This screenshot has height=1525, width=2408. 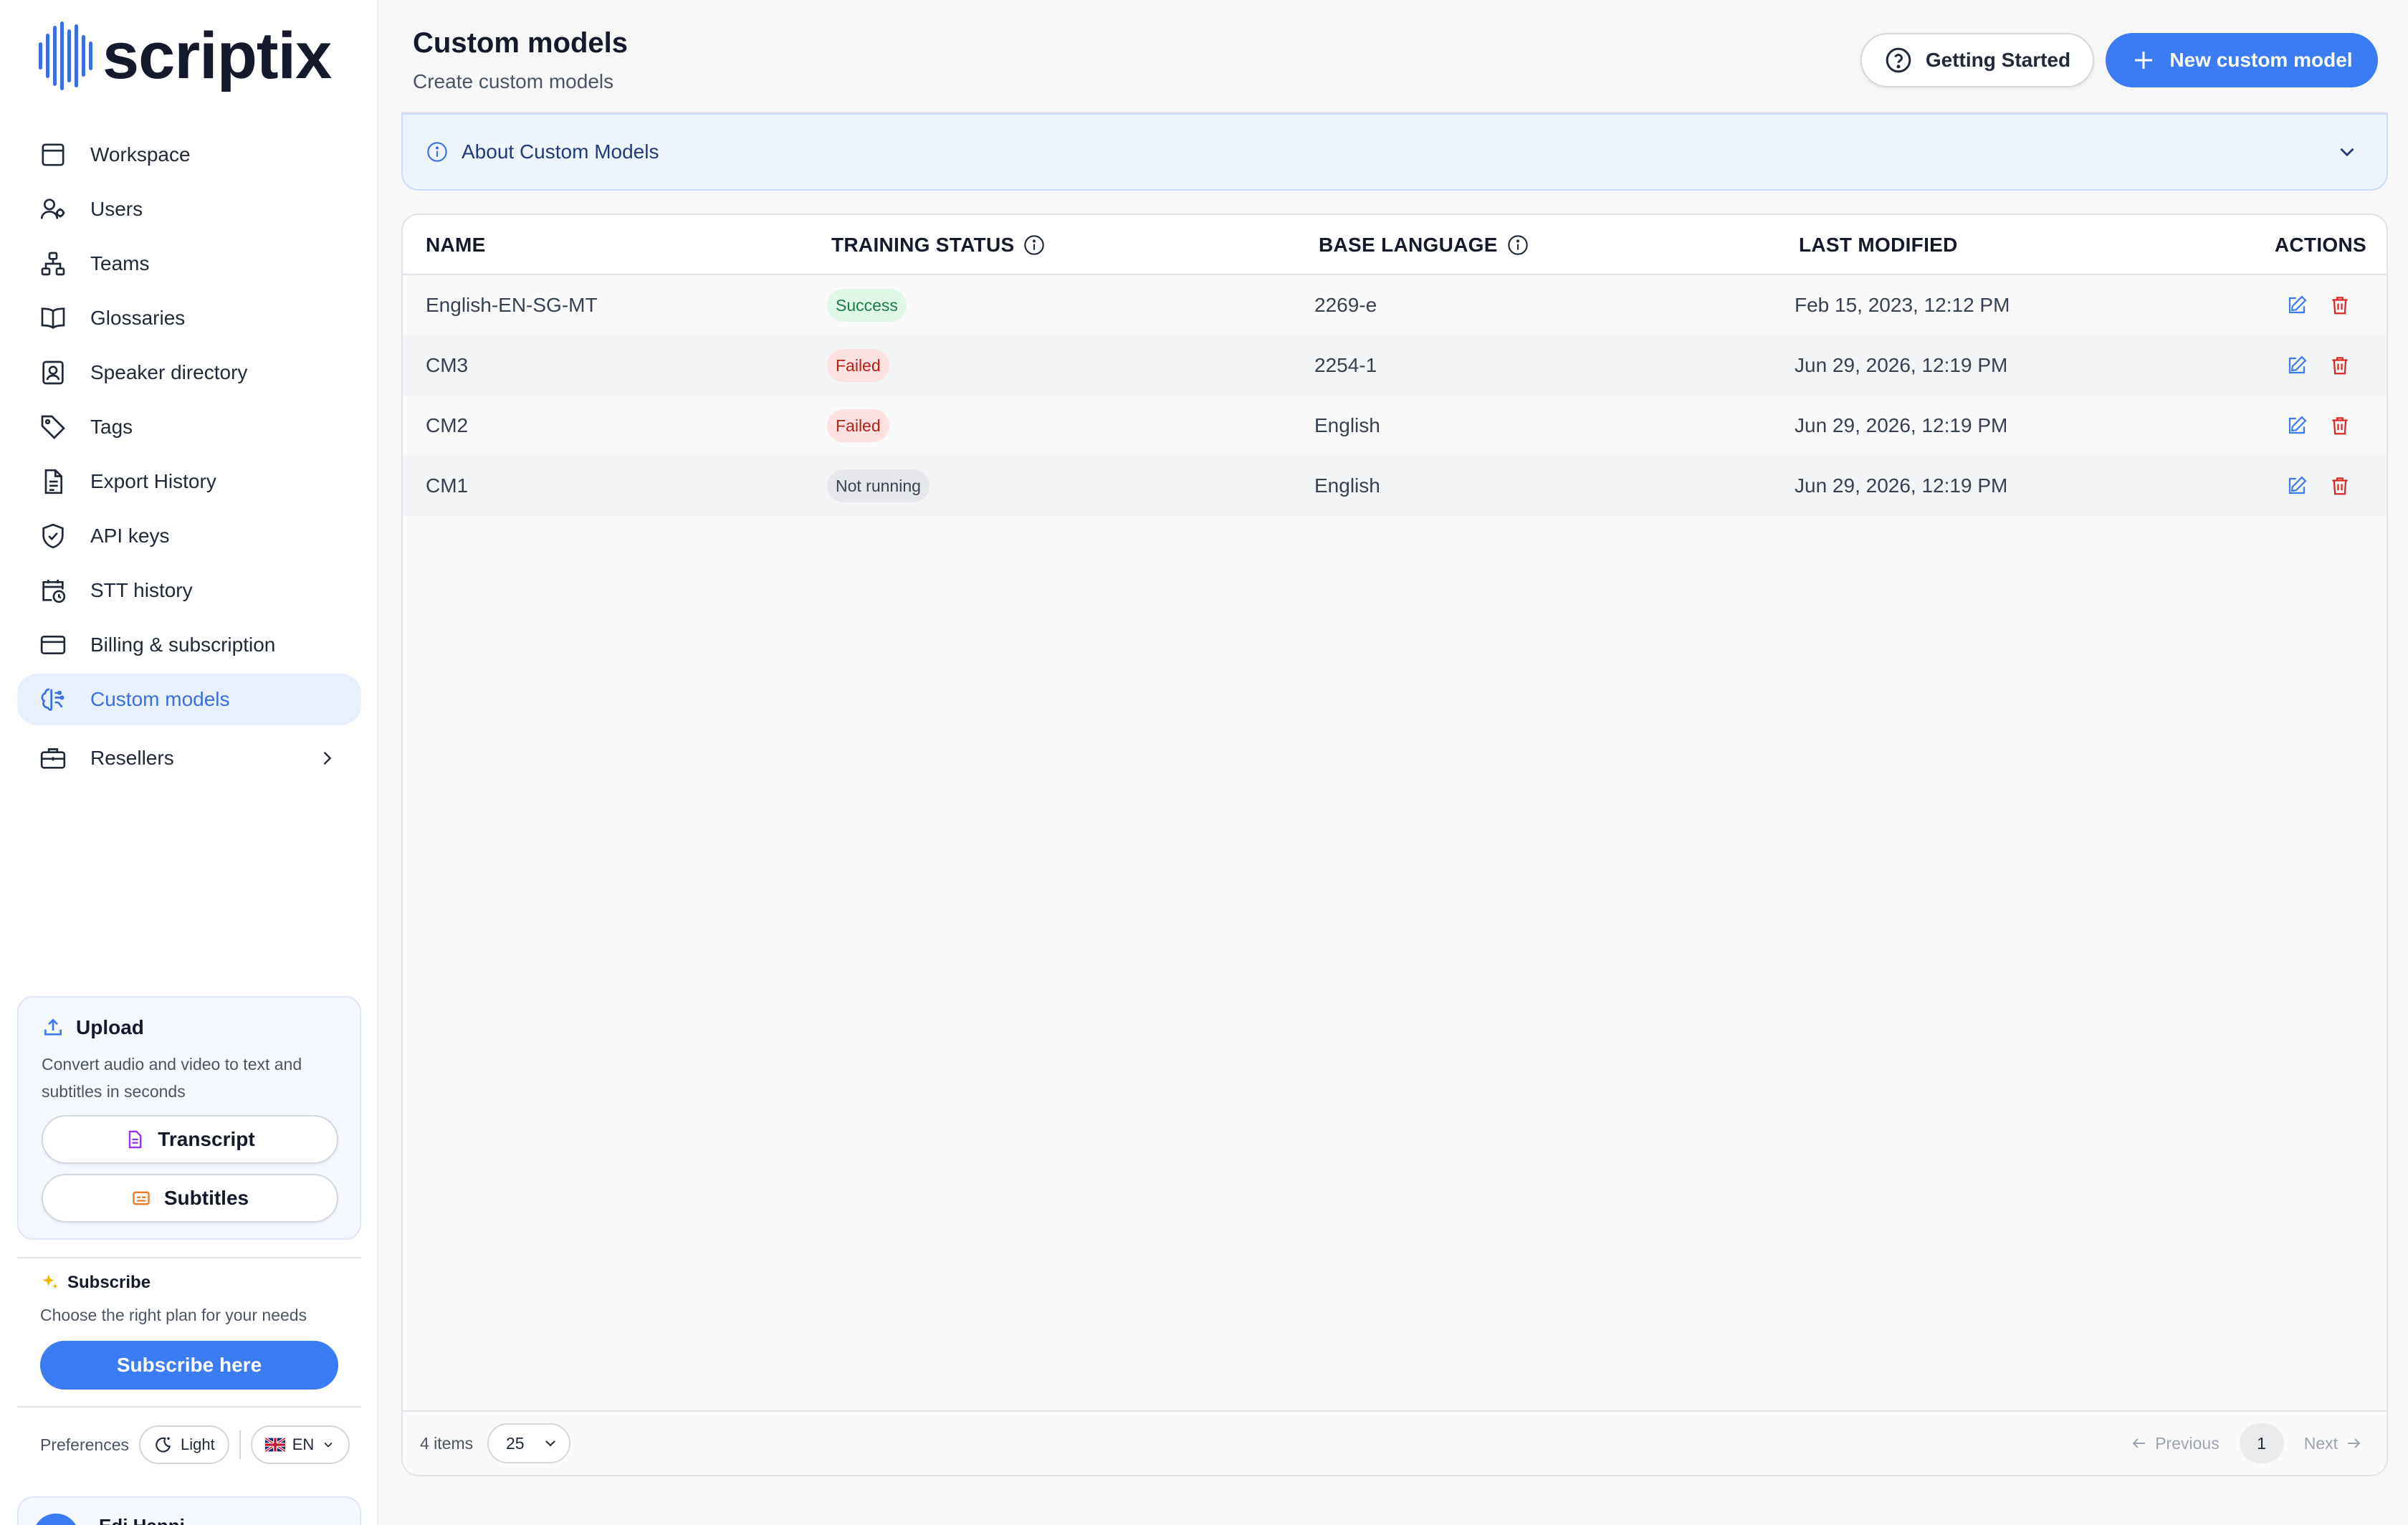 What do you see at coordinates (53, 758) in the screenshot?
I see `briefcase-icon` at bounding box center [53, 758].